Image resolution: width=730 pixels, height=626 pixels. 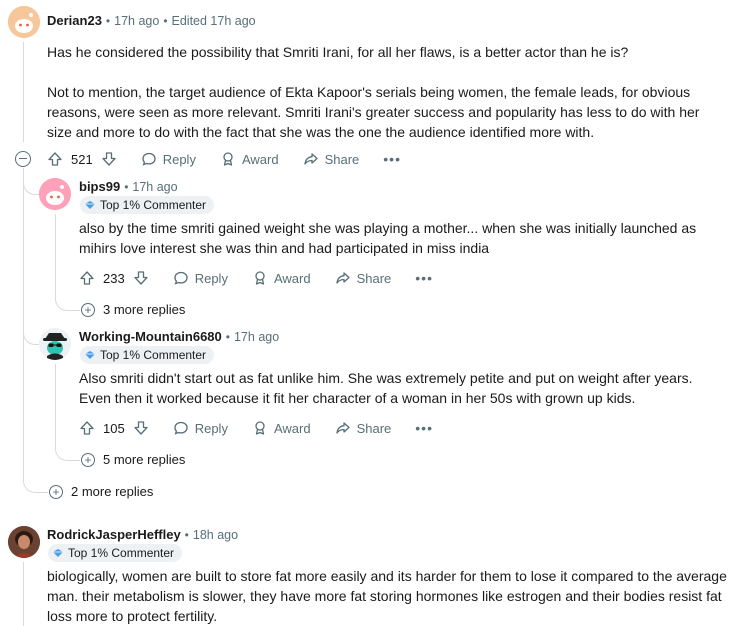 I want to click on username: Derian23, so click(x=74, y=20).